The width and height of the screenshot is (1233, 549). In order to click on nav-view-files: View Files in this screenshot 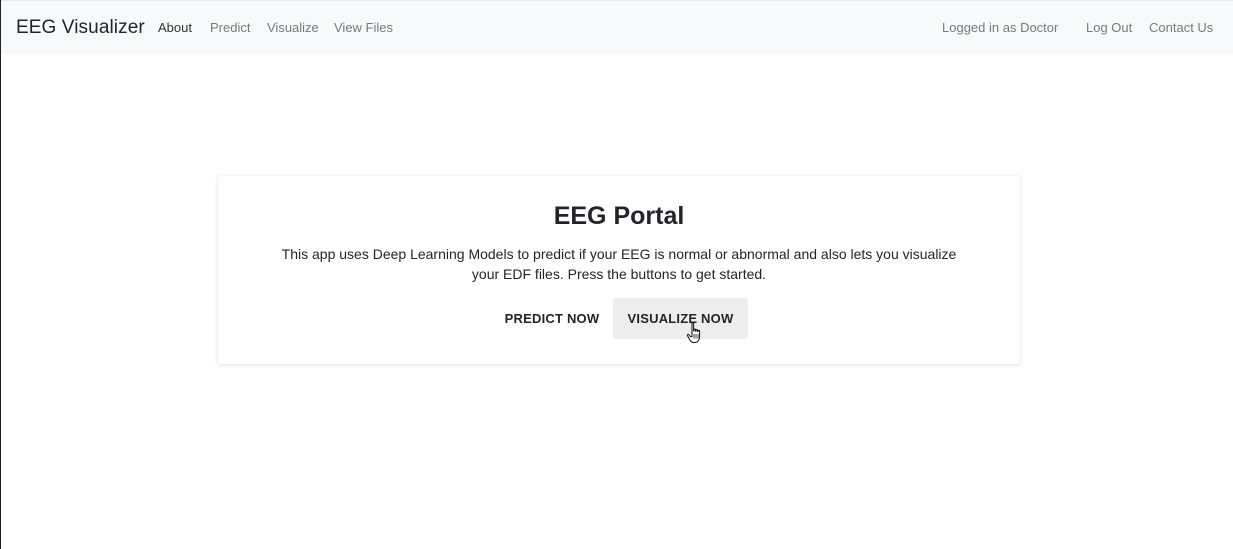, I will do `click(363, 27)`.